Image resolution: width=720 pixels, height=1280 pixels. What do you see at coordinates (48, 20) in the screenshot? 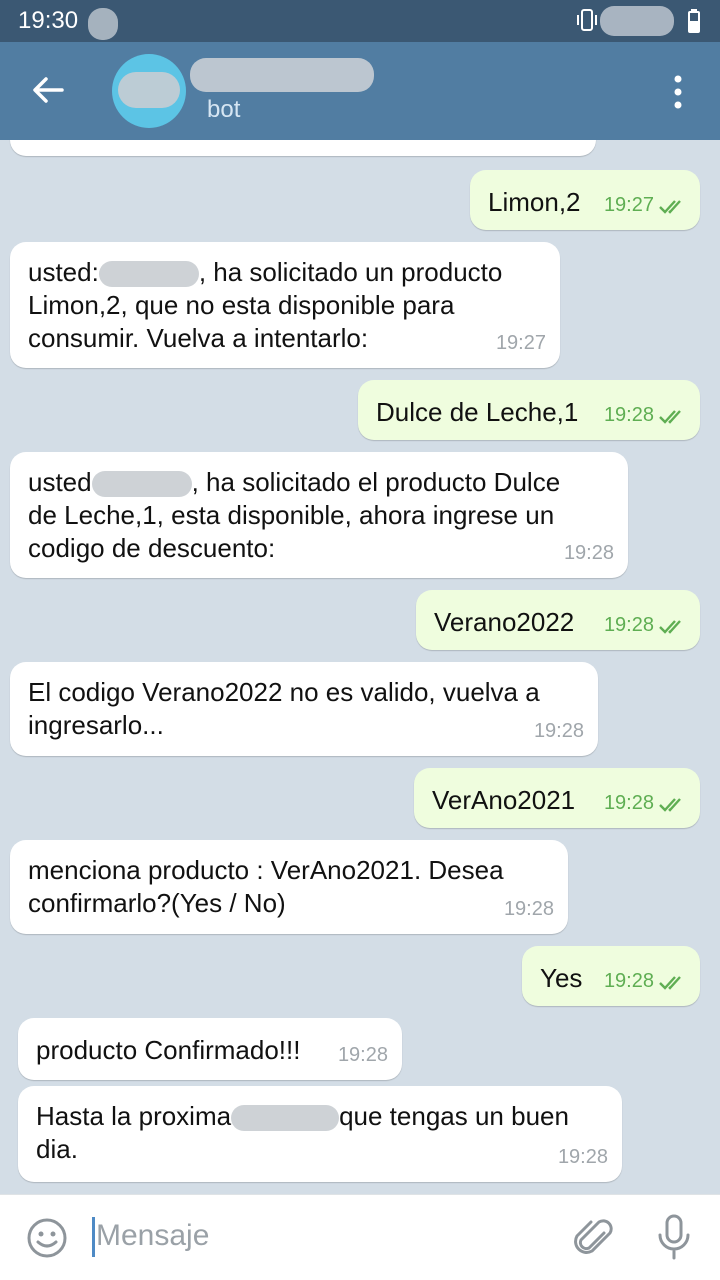
I see `status-time: 19:30` at bounding box center [48, 20].